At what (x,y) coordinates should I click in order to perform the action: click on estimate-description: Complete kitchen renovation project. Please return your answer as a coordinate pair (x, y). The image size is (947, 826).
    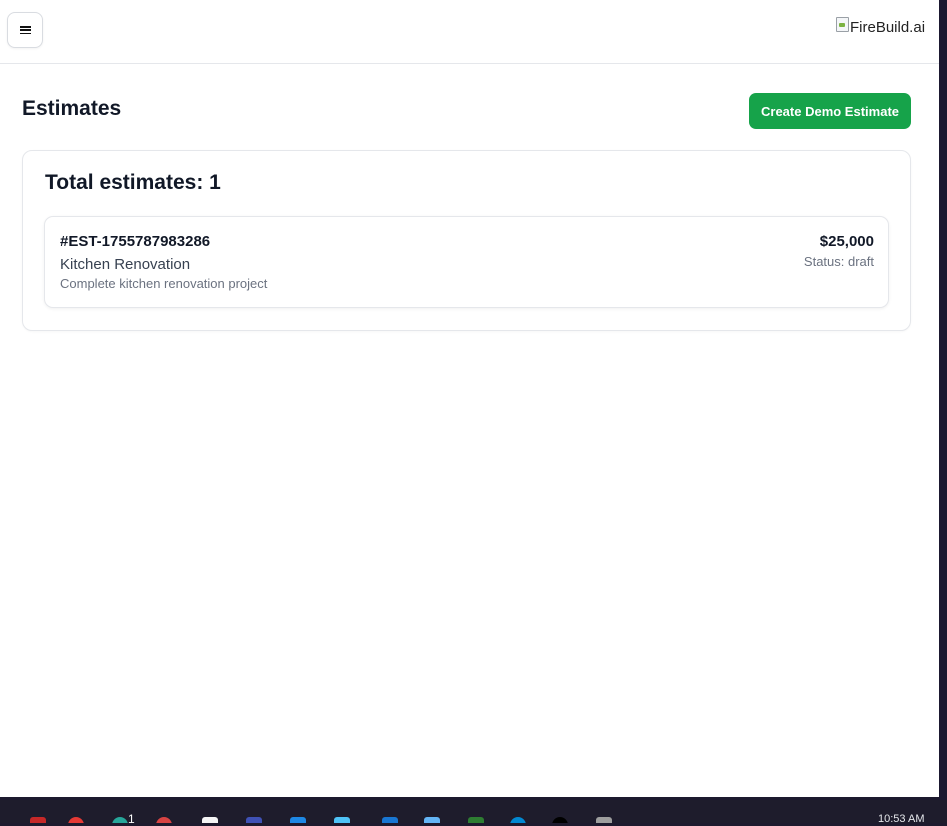
    Looking at the image, I should click on (164, 283).